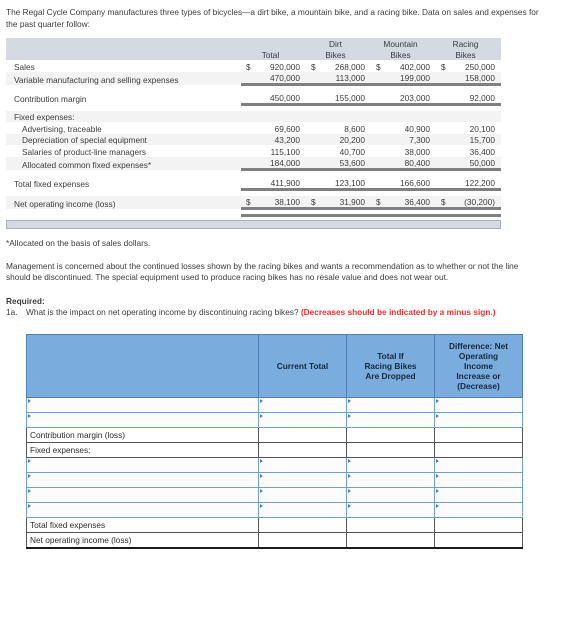 The width and height of the screenshot is (561, 629). What do you see at coordinates (468, 54) in the screenshot?
I see `header-racing-line2: Bikes` at bounding box center [468, 54].